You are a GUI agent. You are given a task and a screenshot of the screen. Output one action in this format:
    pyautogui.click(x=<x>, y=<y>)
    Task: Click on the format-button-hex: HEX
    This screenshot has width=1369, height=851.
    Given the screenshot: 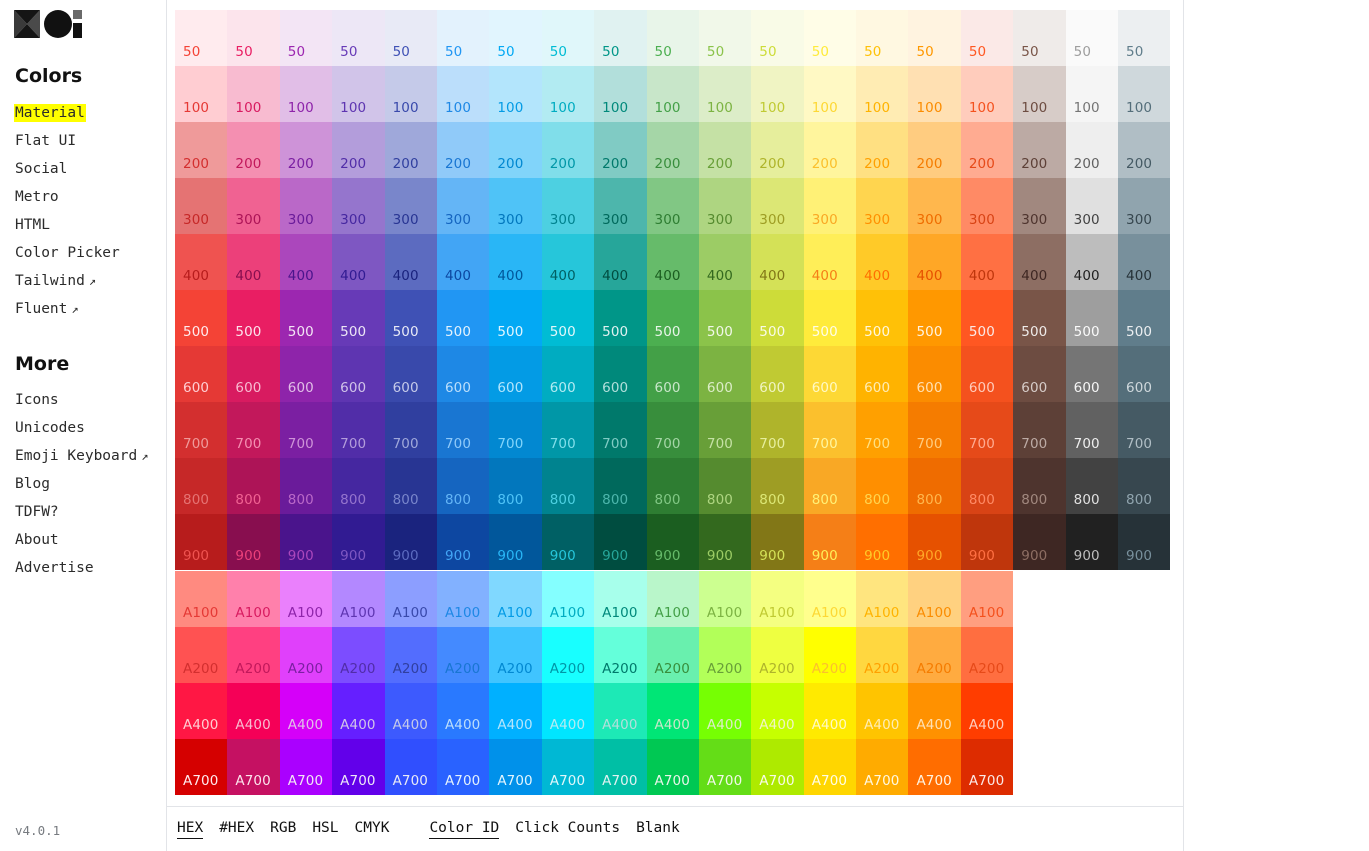 What is the action you would take?
    pyautogui.click(x=190, y=829)
    